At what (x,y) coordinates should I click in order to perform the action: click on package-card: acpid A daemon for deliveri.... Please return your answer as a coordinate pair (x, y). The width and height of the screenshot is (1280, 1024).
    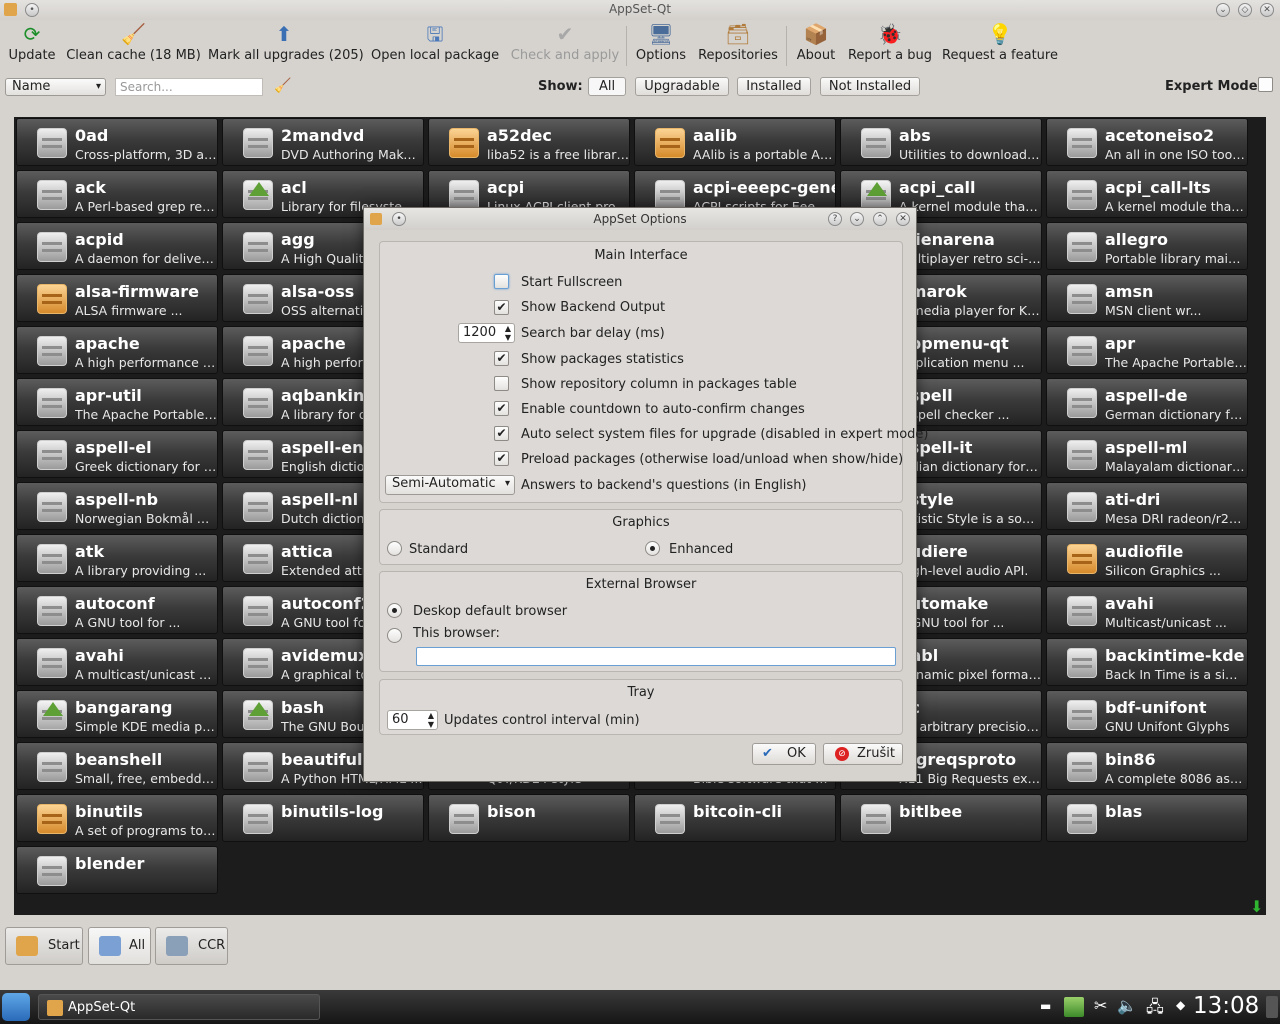
    Looking at the image, I should click on (117, 246).